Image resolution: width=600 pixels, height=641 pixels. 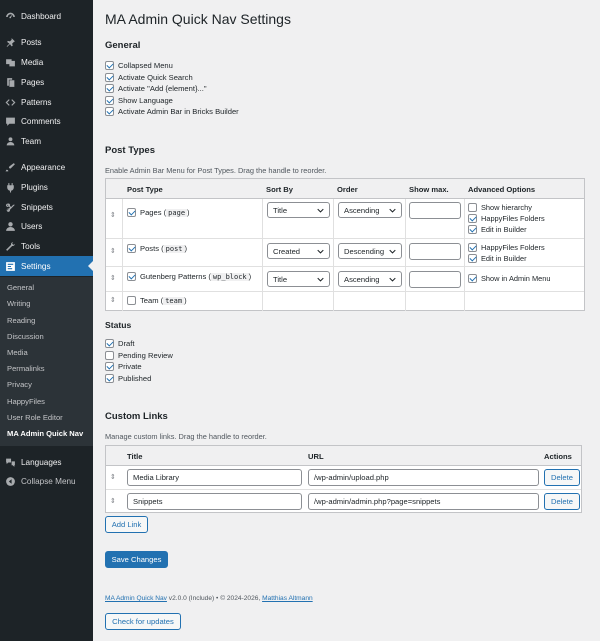 What do you see at coordinates (157, 248) in the screenshot?
I see `post-type-toggle: Posts (post)` at bounding box center [157, 248].